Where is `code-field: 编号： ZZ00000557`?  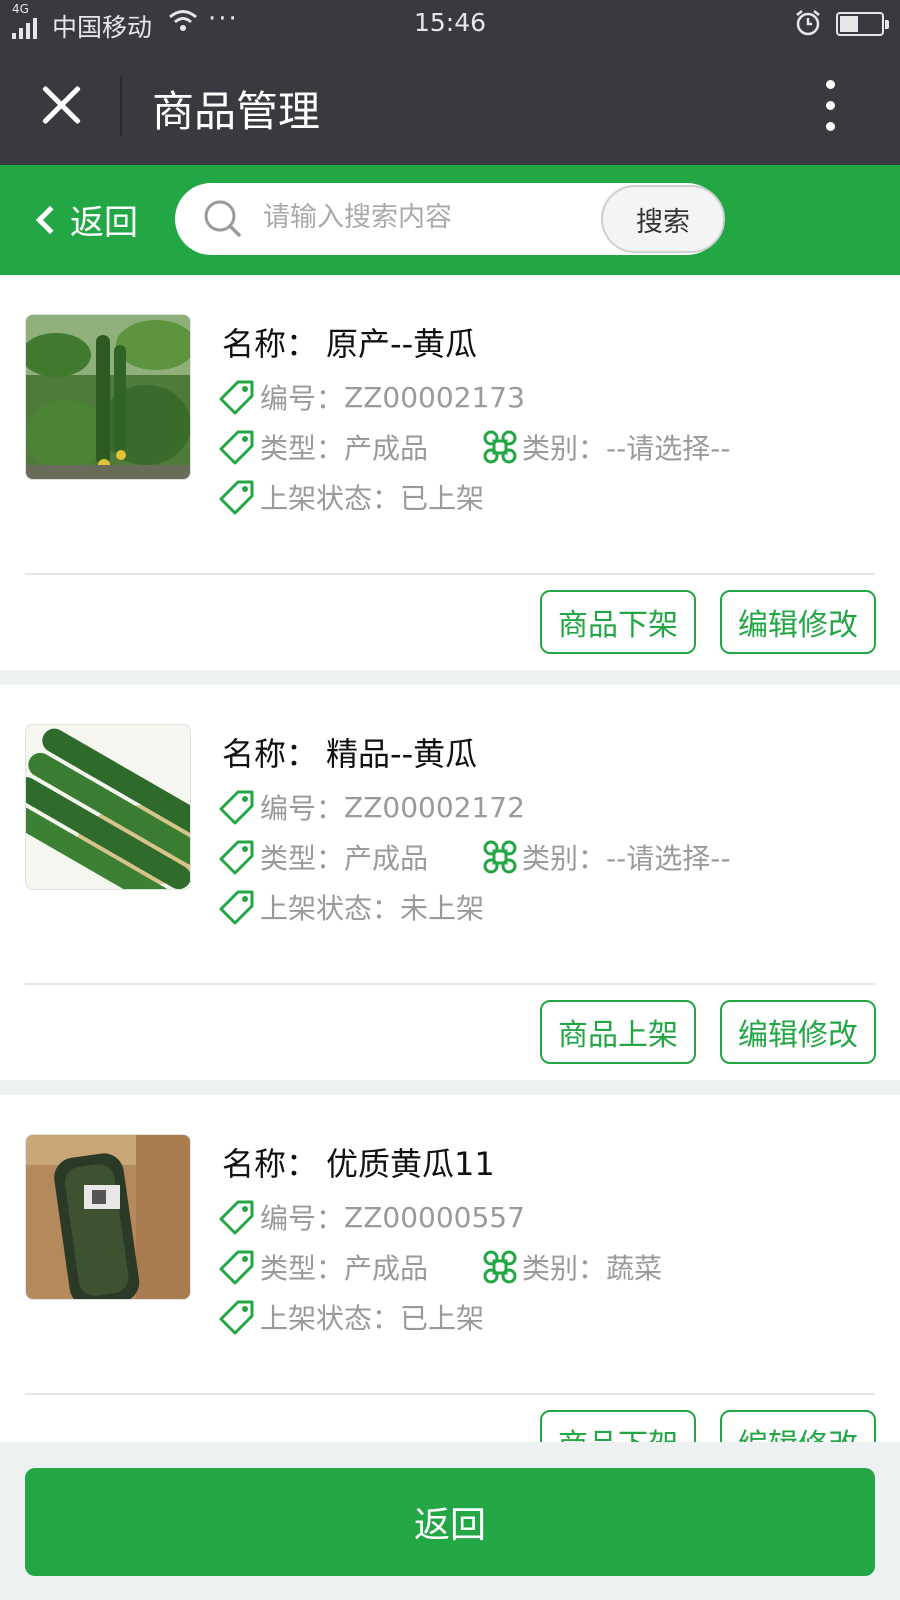 code-field: 编号： ZZ00000557 is located at coordinates (371, 1217).